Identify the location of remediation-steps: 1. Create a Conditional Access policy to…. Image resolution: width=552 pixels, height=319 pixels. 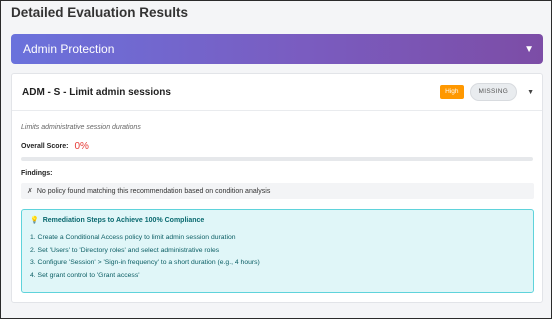
(277, 257).